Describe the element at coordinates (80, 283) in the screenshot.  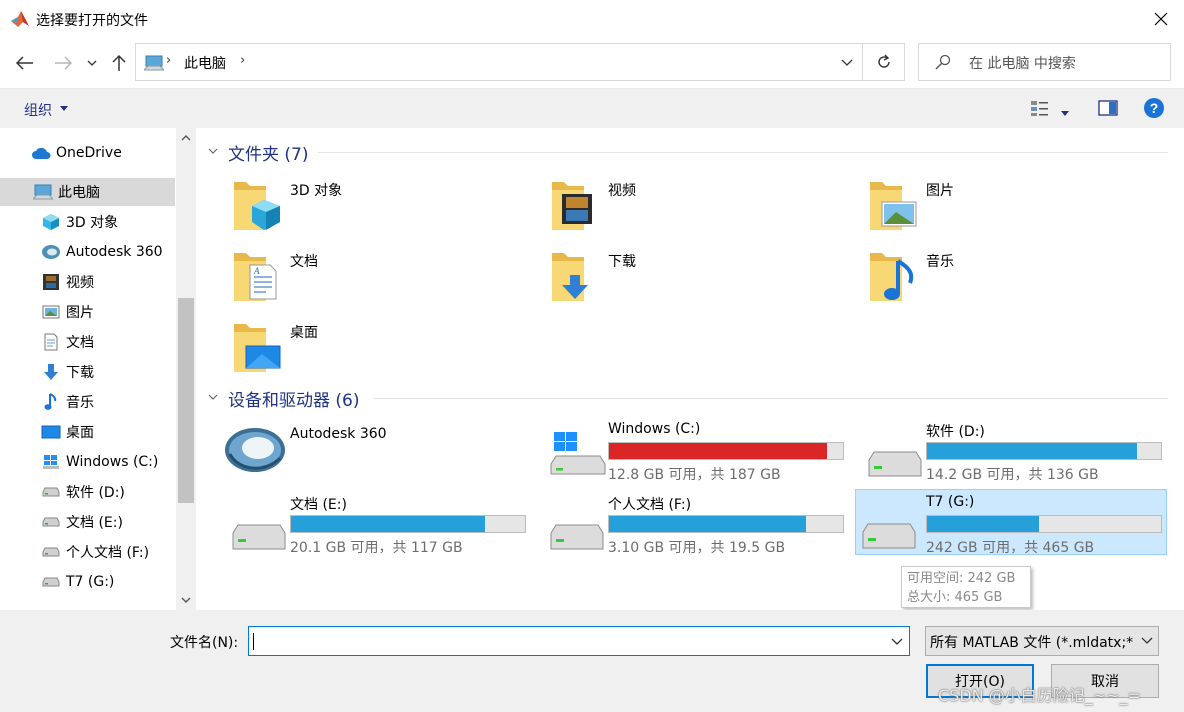
I see `sidebar-item-label: 视频` at that location.